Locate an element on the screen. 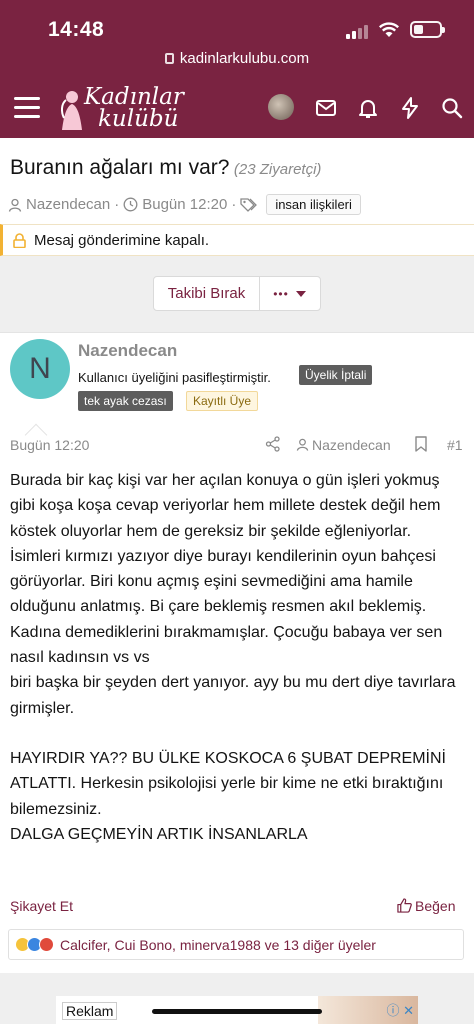 The height and width of the screenshot is (1024, 474). address-bar: kadinlarkulubu.com is located at coordinates (237, 58).